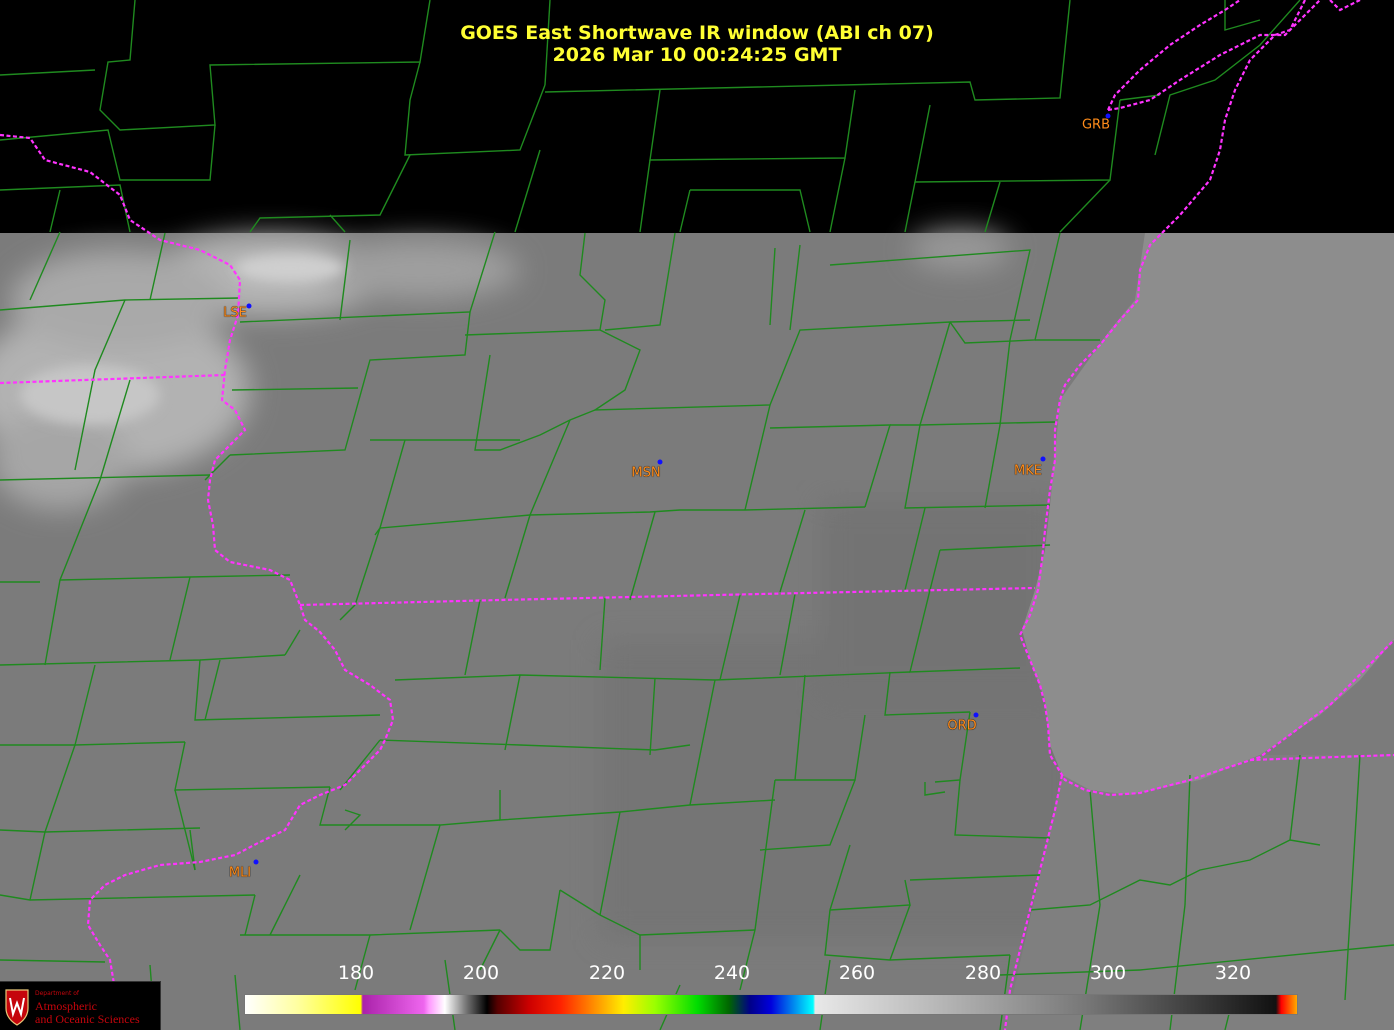  Describe the element at coordinates (1233, 973) in the screenshot. I see `colorbar-tick-320: 320` at that location.